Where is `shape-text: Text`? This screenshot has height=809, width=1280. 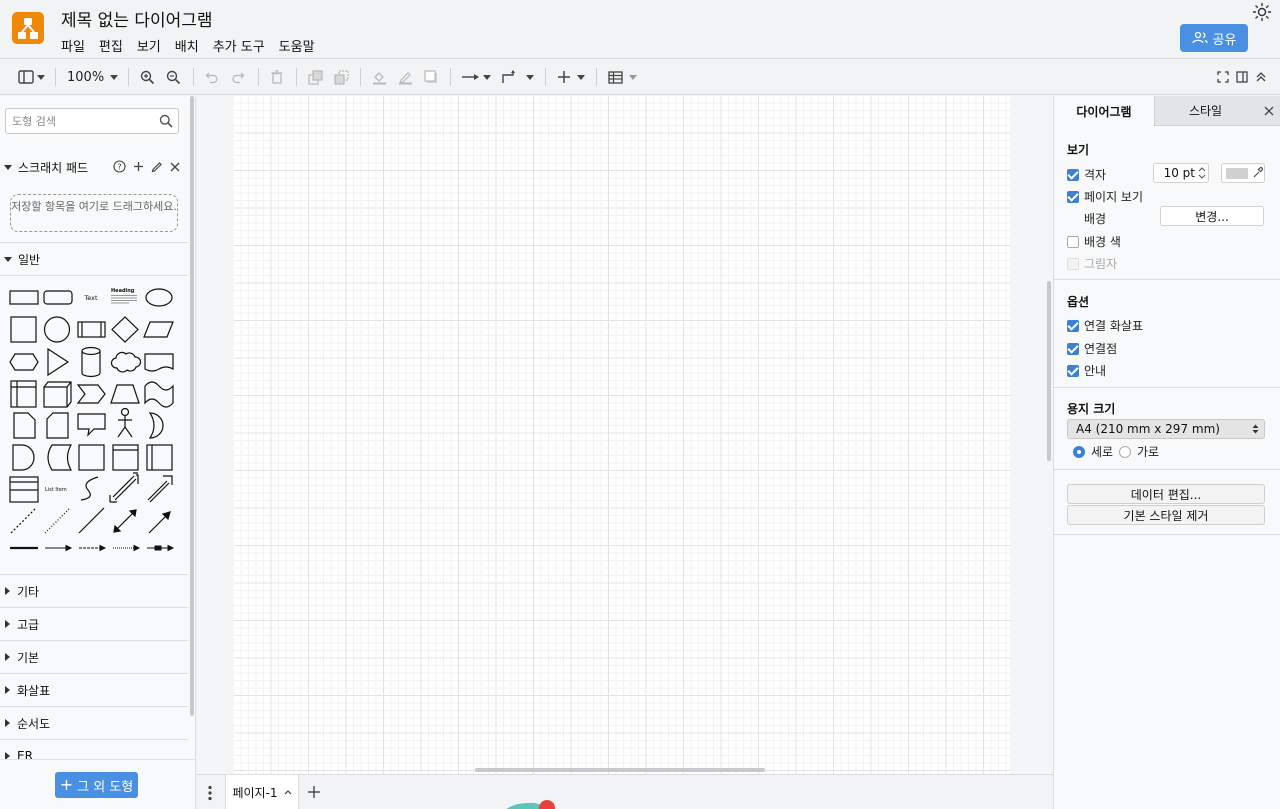 shape-text: Text is located at coordinates (90, 298).